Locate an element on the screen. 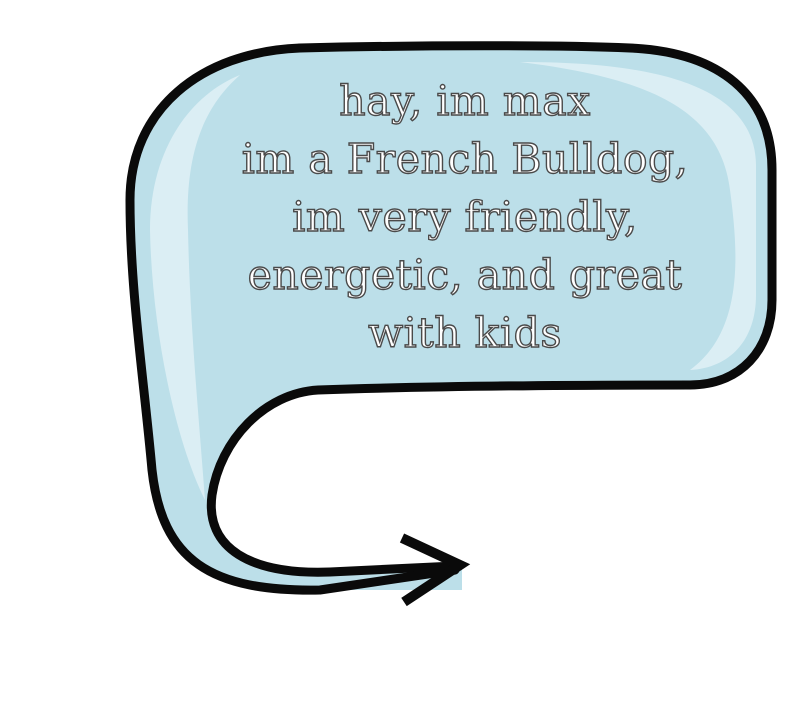 This screenshot has width=800, height=707. bubble-line-2: im a French Bulldog, is located at coordinates (465, 158).